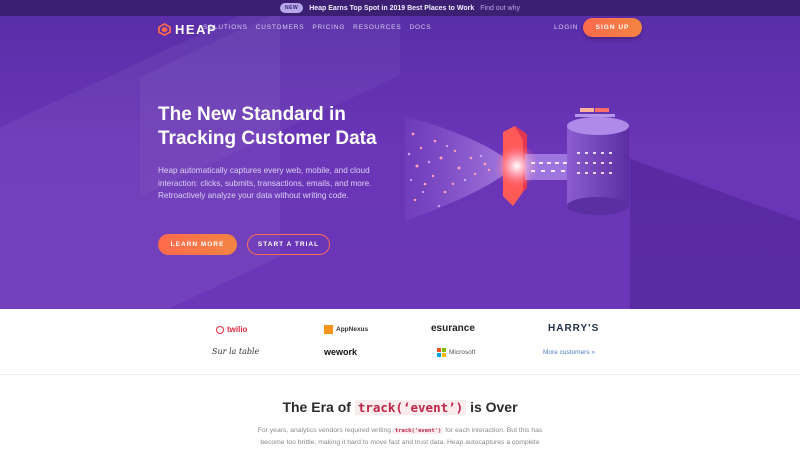 The height and width of the screenshot is (450, 800). I want to click on signup-button: SIGN UP, so click(612, 27).